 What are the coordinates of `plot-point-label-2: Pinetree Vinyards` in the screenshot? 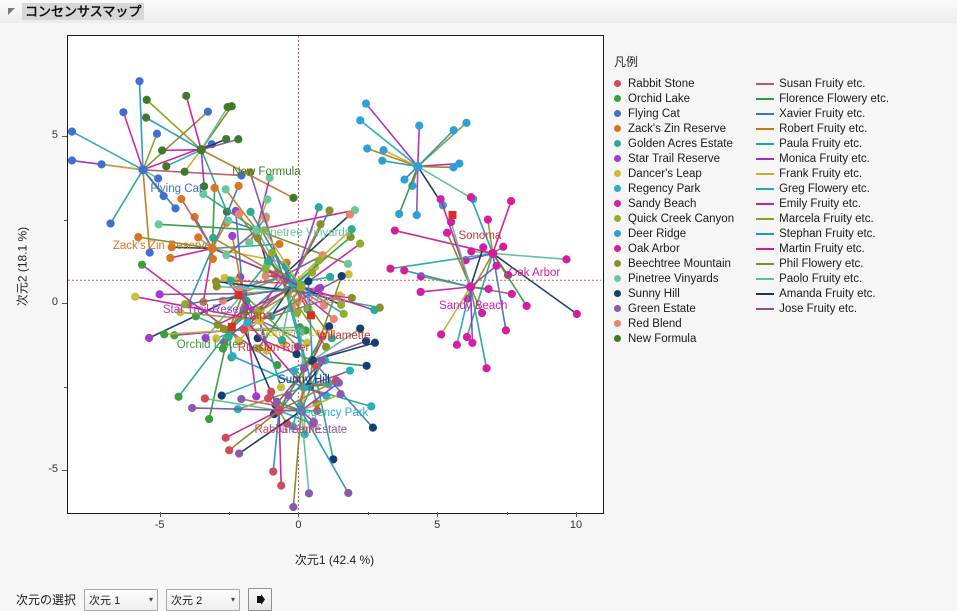 It's located at (305, 233).